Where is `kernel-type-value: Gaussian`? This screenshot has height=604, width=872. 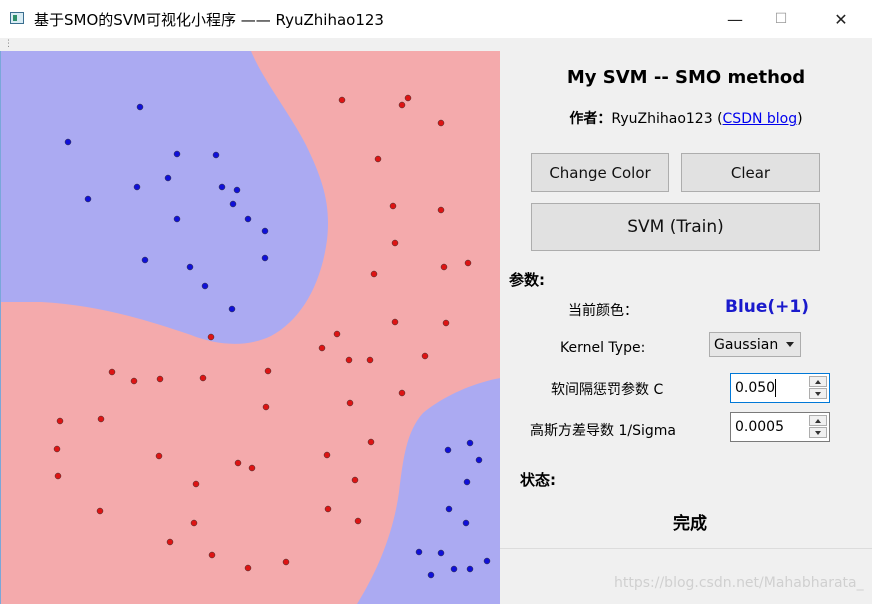
kernel-type-value: Gaussian is located at coordinates (746, 344).